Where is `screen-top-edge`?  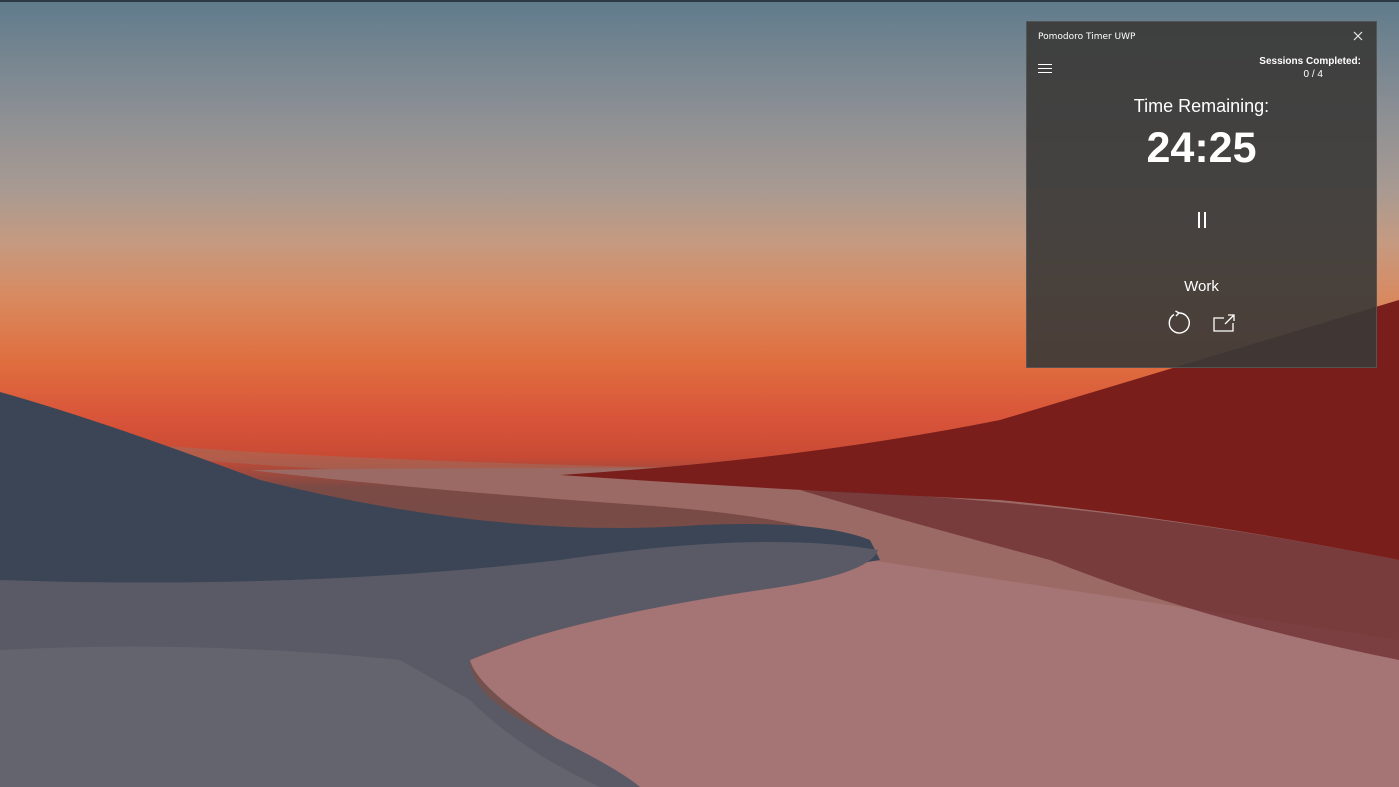
screen-top-edge is located at coordinates (699, 1).